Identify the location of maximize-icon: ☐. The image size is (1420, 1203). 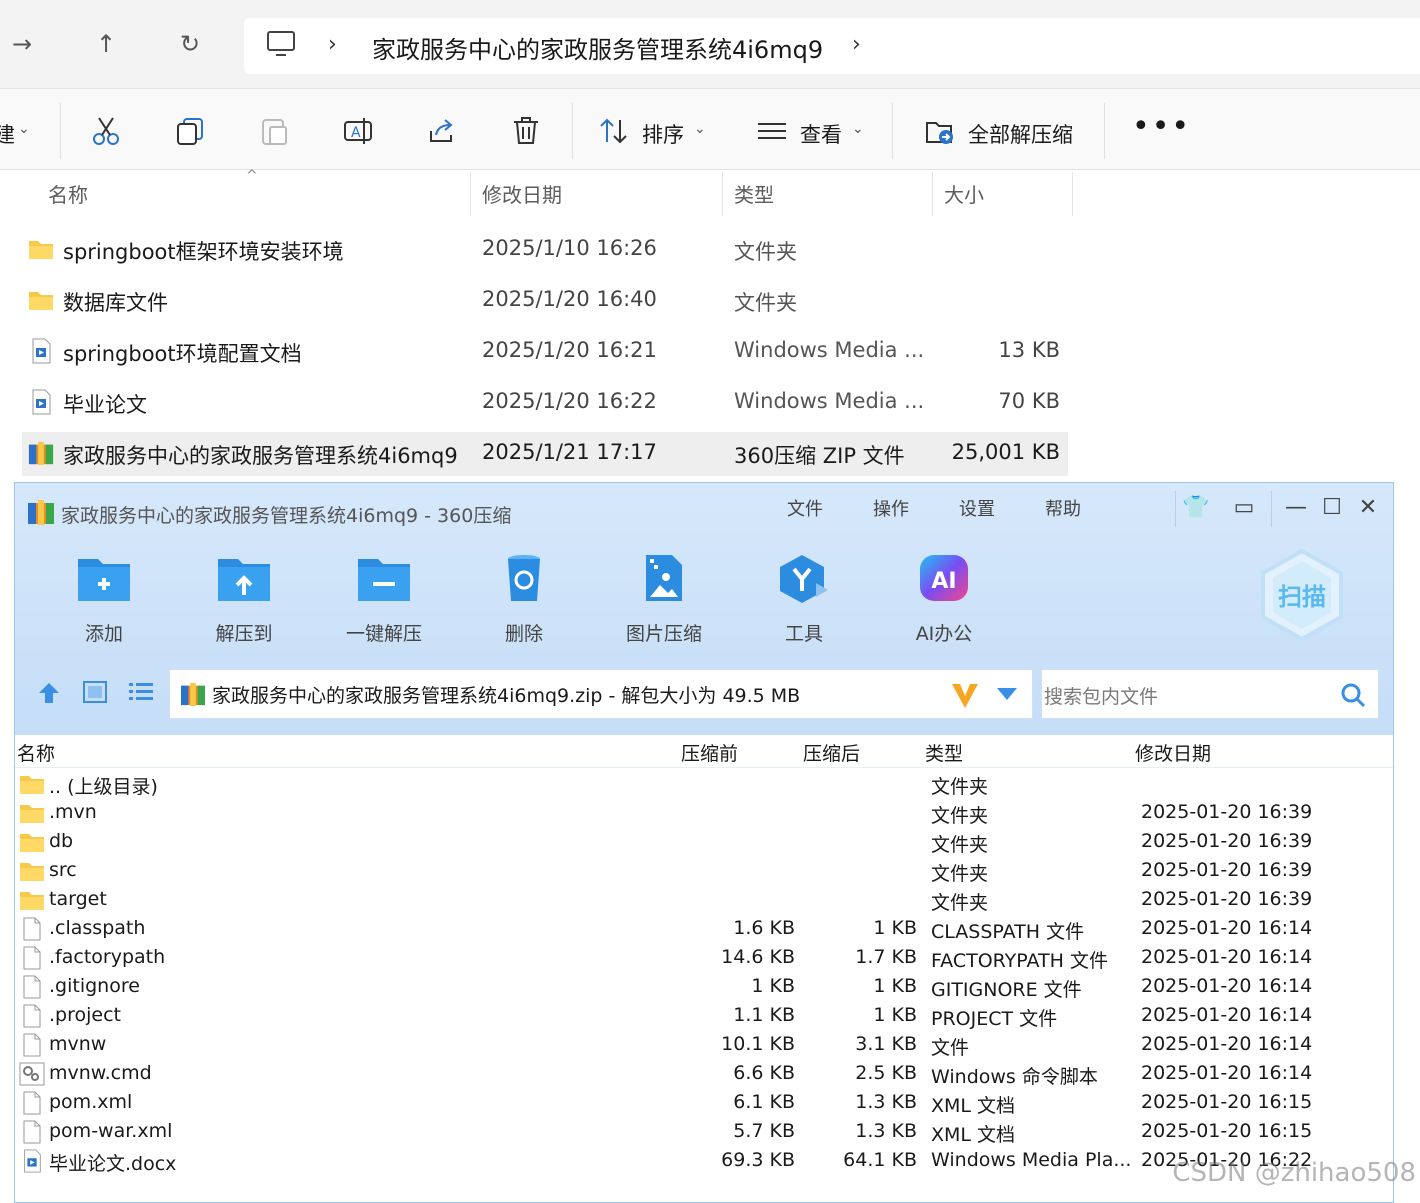
(1332, 508).